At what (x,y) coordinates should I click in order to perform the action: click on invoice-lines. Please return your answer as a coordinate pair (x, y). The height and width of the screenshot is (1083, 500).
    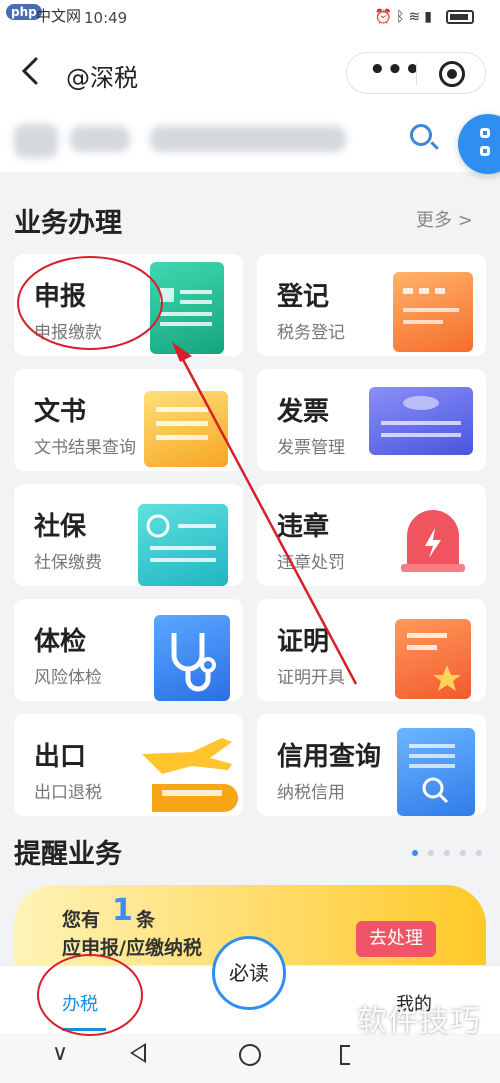
    Looking at the image, I should click on (421, 416).